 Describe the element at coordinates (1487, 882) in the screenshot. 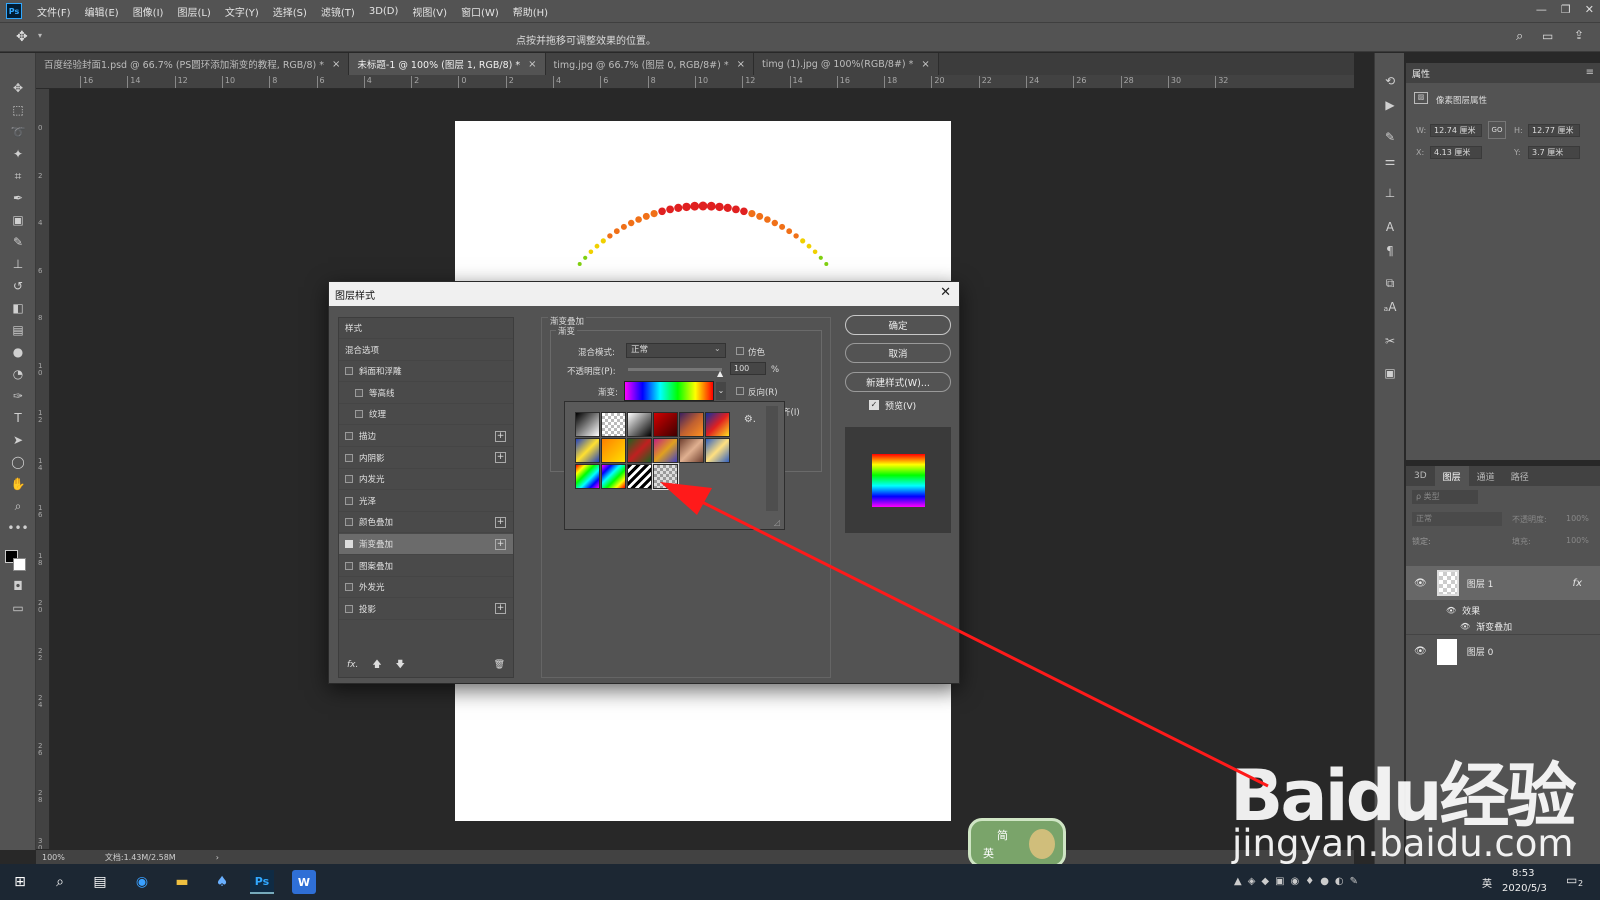

I see `ime-indicator: 英` at that location.